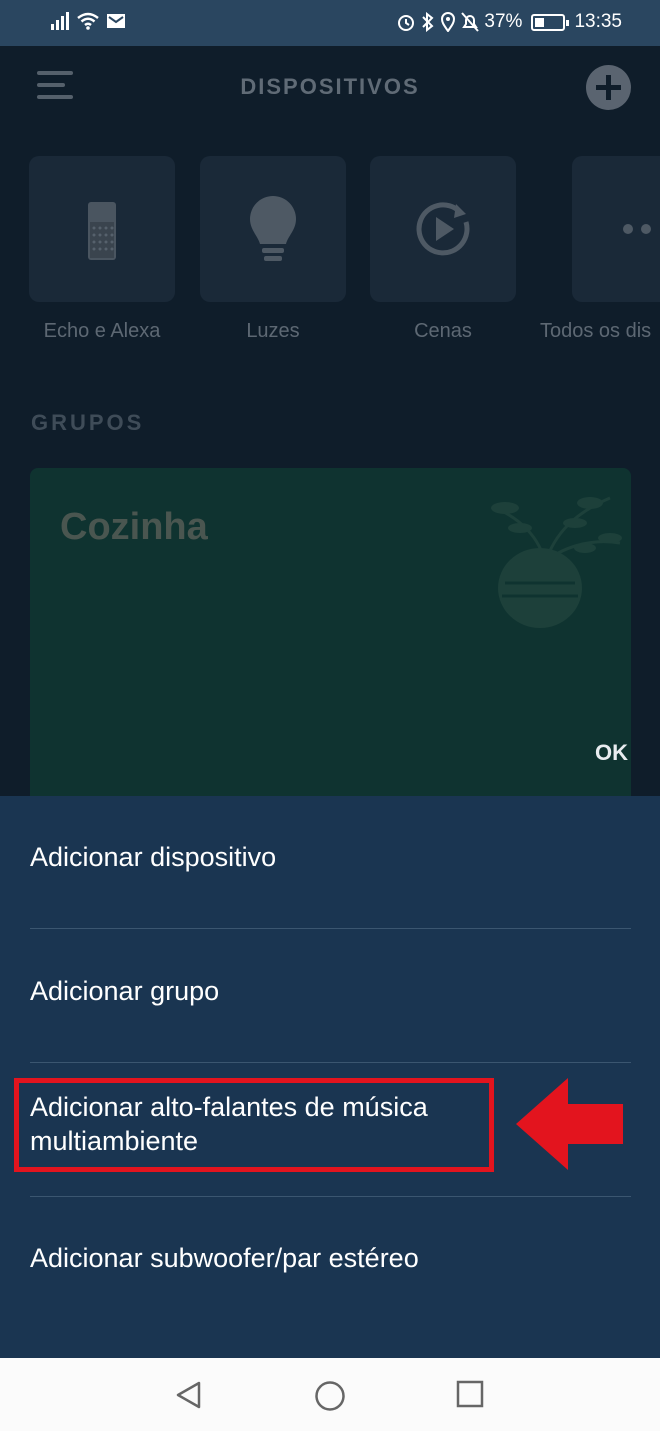 This screenshot has height=1431, width=660. What do you see at coordinates (330, 1258) in the screenshot?
I see `add-subwoofer-stereo-option: Adicionar subwoofer/par estéreo` at bounding box center [330, 1258].